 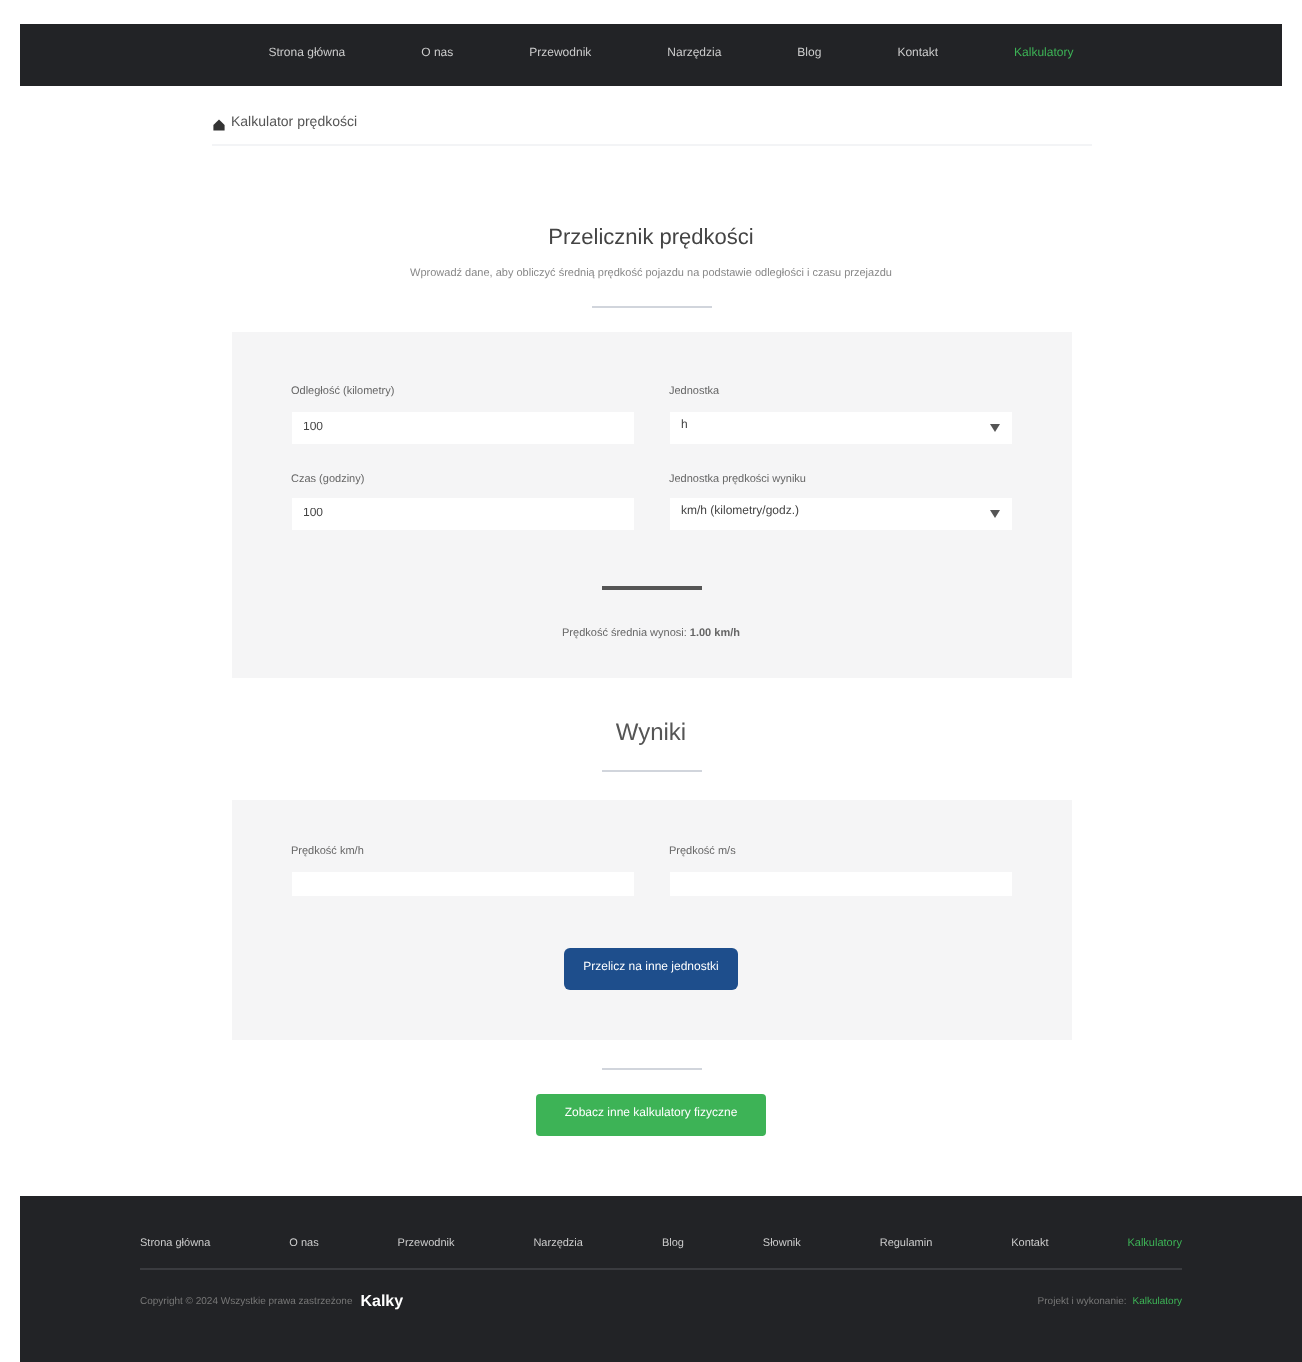 I want to click on home-icon, so click(x=218, y=124).